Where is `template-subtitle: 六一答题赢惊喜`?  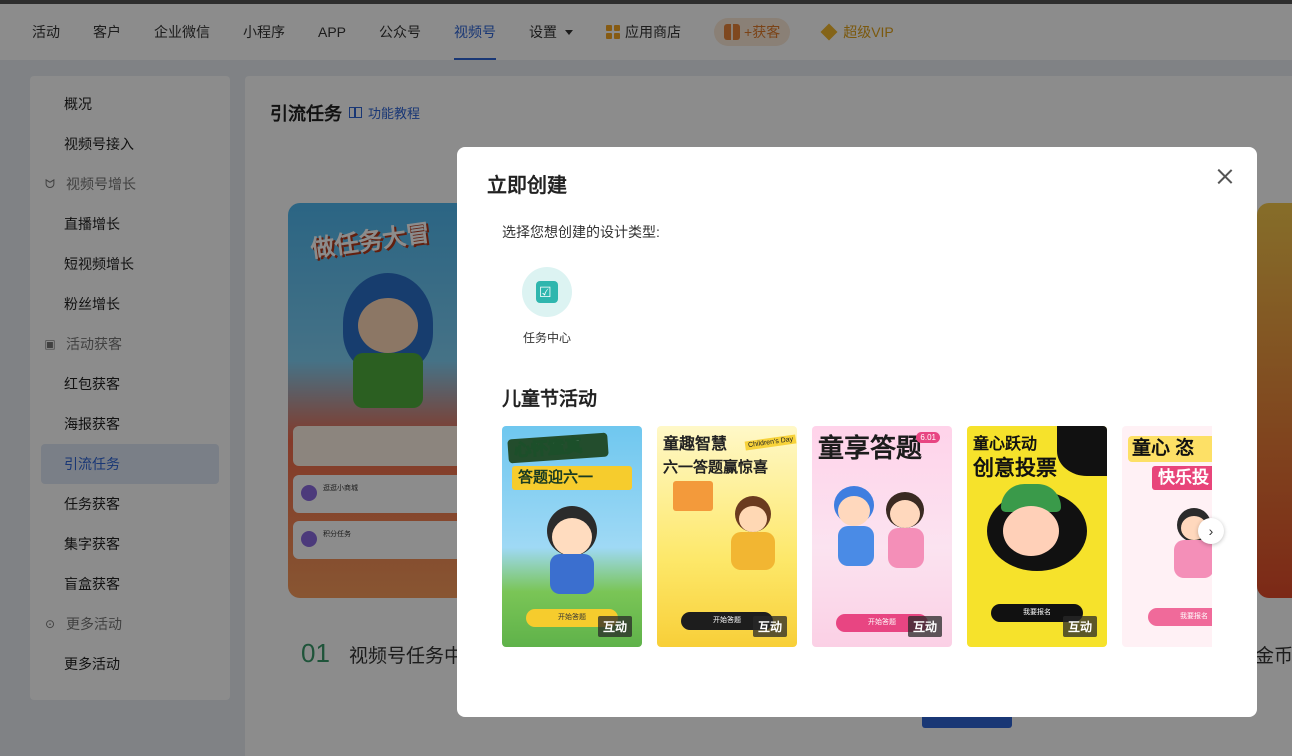 template-subtitle: 六一答题赢惊喜 is located at coordinates (716, 467).